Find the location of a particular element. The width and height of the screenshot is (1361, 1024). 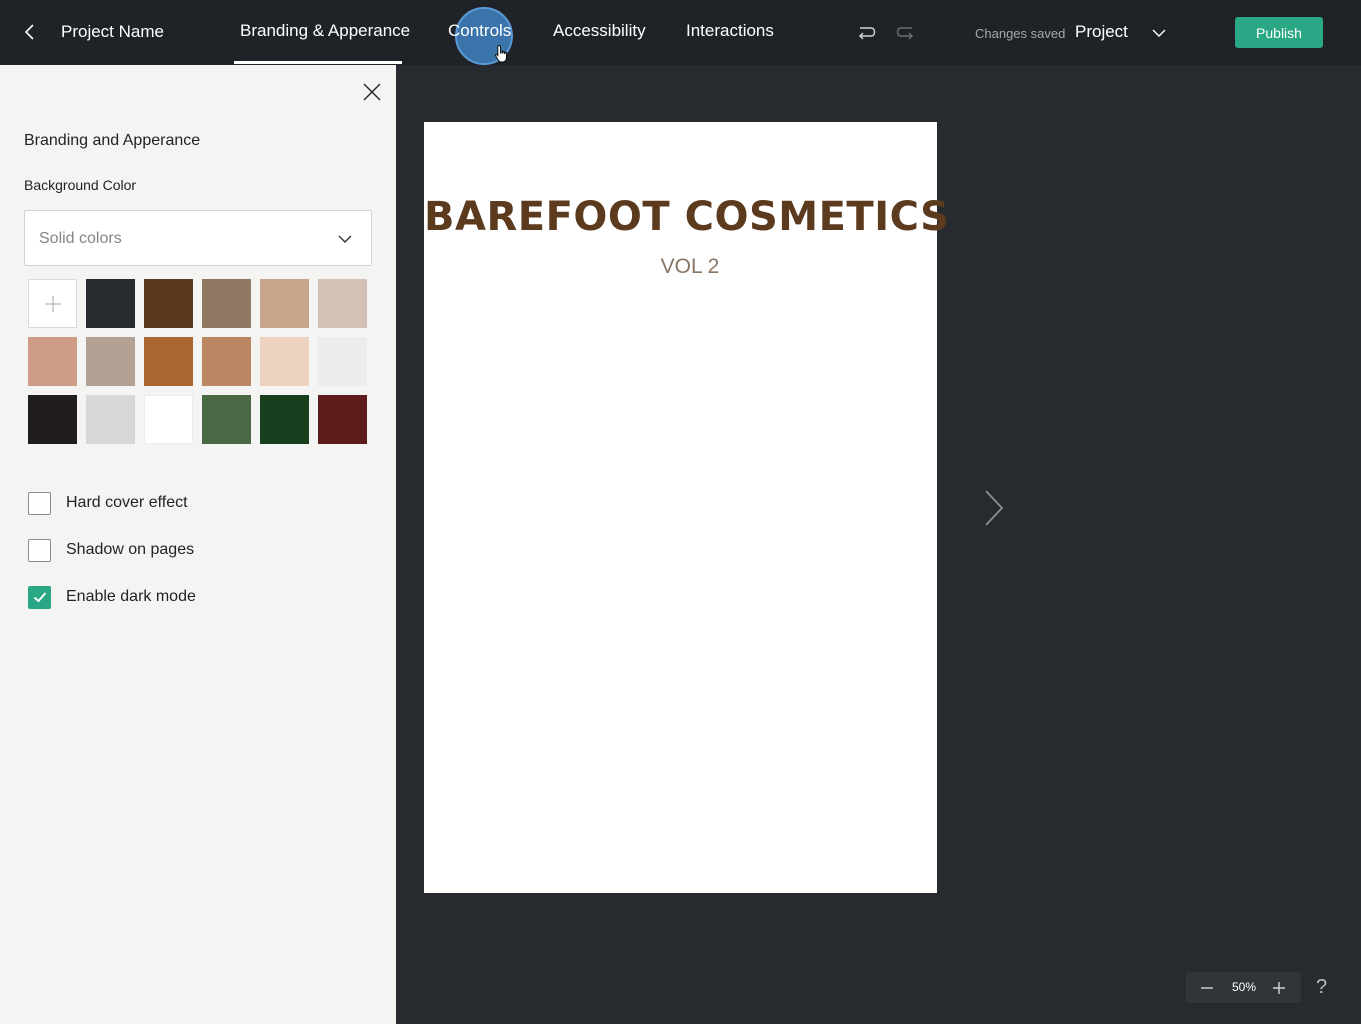

option-dark-mode: Enable dark mode is located at coordinates (112, 597).